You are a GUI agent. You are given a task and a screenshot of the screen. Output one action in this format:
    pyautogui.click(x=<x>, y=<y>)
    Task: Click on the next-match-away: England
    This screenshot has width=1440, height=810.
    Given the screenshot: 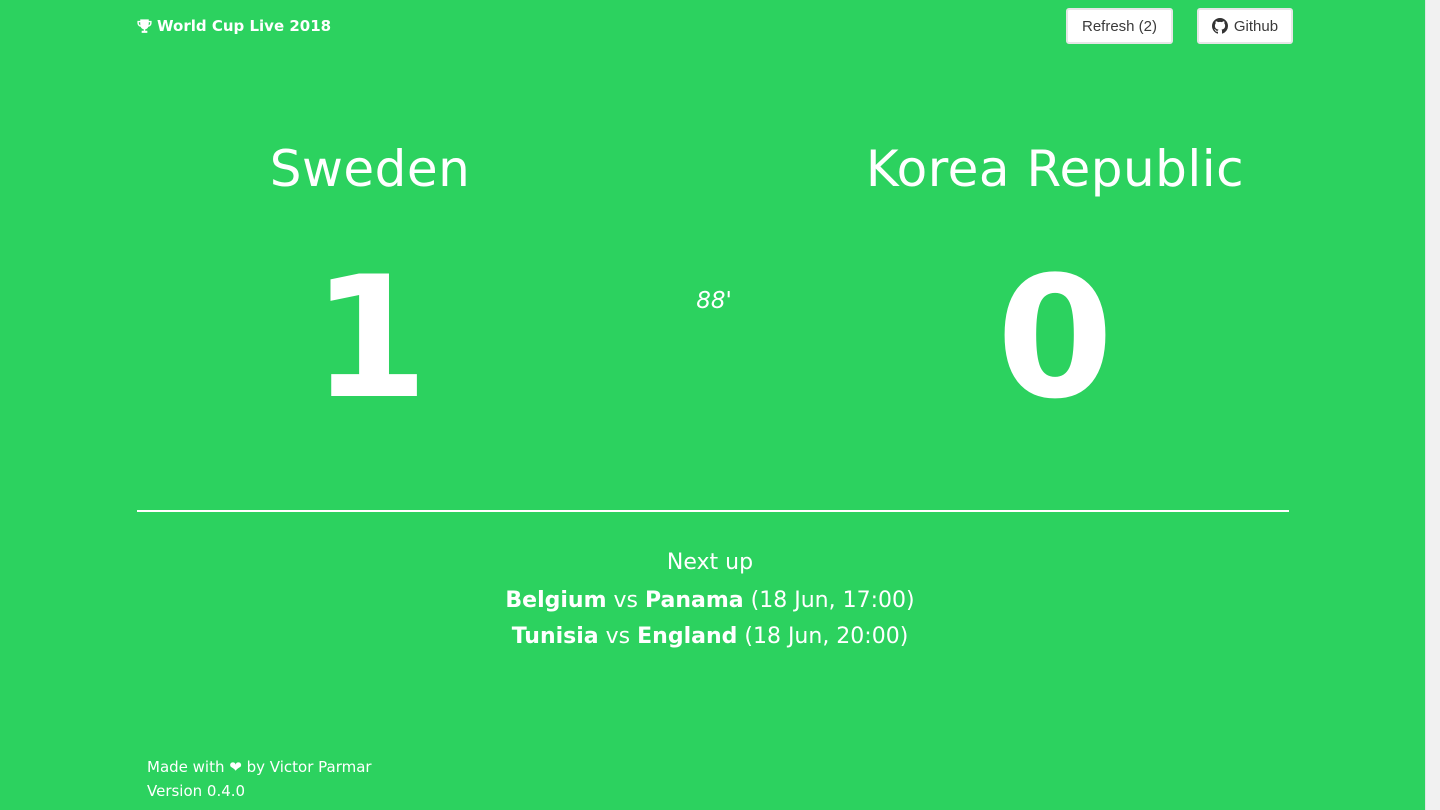 What is the action you would take?
    pyautogui.click(x=687, y=636)
    